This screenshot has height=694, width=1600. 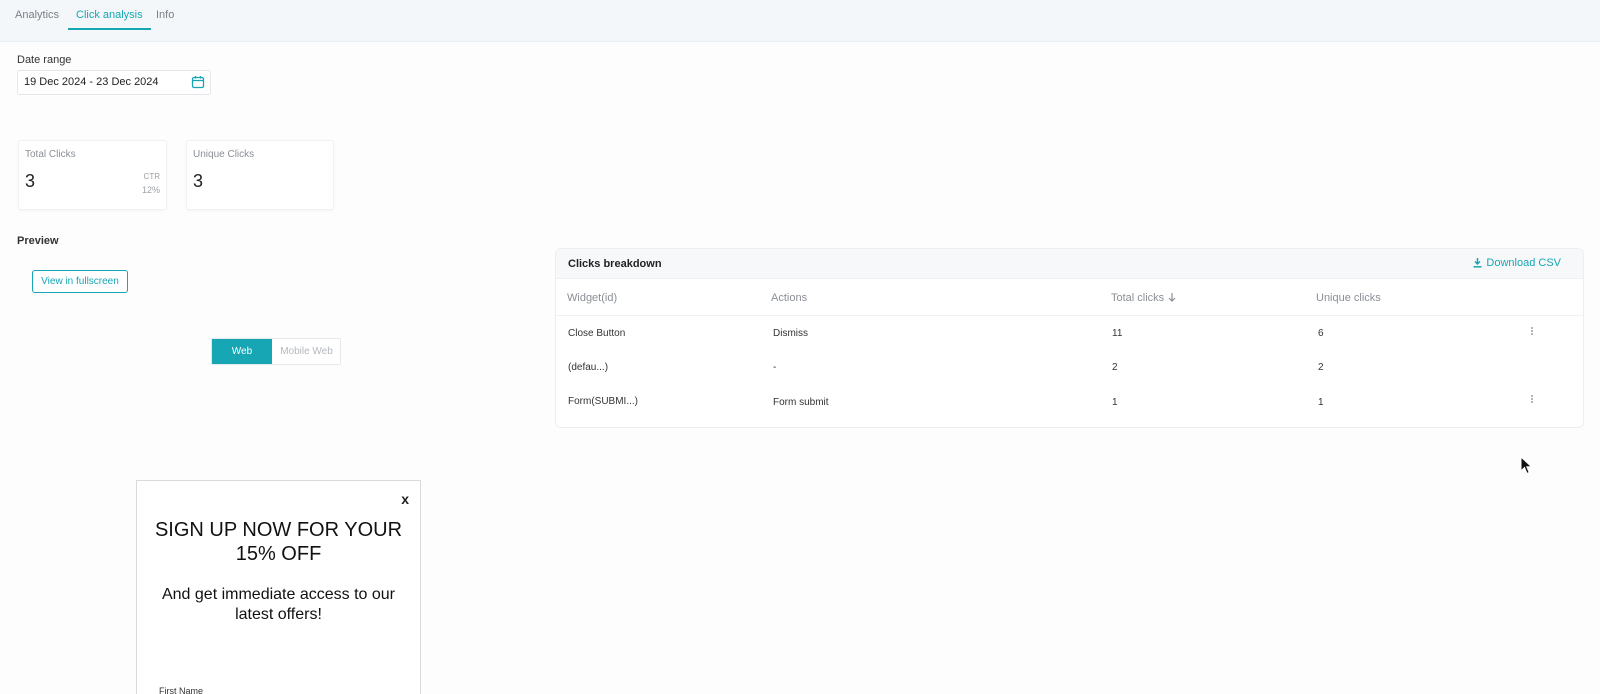 I want to click on ctr-label: CTR, so click(x=151, y=176).